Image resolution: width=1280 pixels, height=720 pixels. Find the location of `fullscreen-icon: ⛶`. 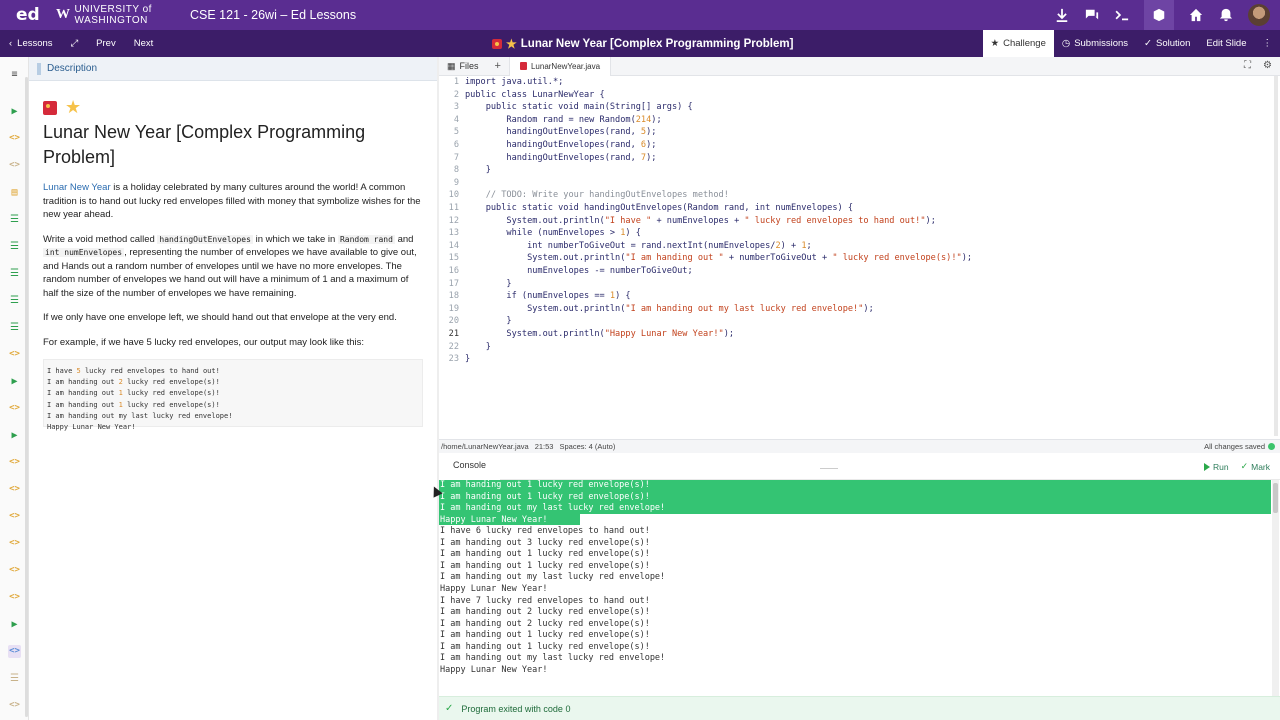

fullscreen-icon: ⛶ is located at coordinates (1247, 65).